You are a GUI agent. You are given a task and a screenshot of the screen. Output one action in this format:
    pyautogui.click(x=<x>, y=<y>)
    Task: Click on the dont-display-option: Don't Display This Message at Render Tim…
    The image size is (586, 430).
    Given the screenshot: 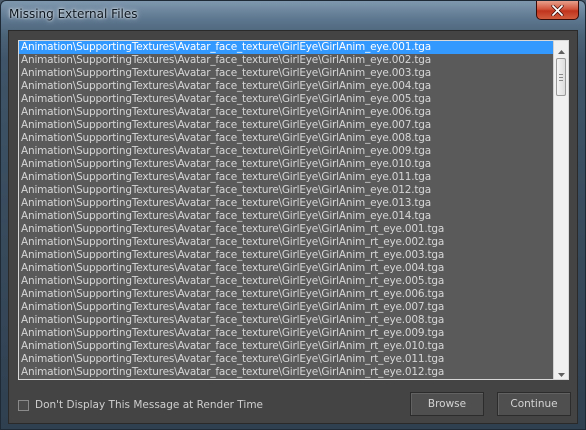 What is the action you would take?
    pyautogui.click(x=140, y=405)
    